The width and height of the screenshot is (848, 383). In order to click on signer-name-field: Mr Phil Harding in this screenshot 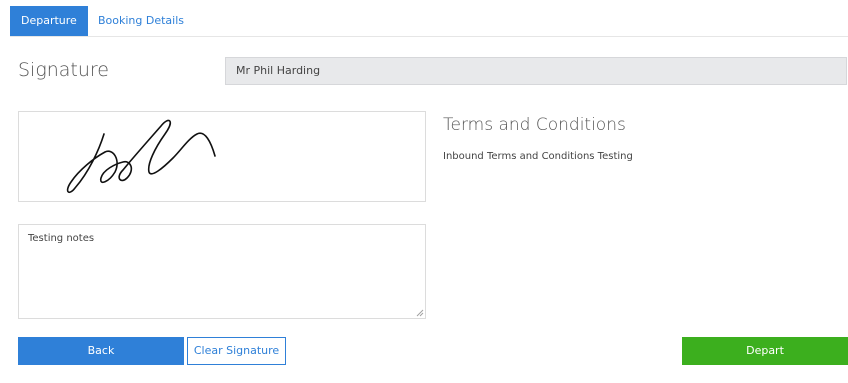, I will do `click(536, 71)`.